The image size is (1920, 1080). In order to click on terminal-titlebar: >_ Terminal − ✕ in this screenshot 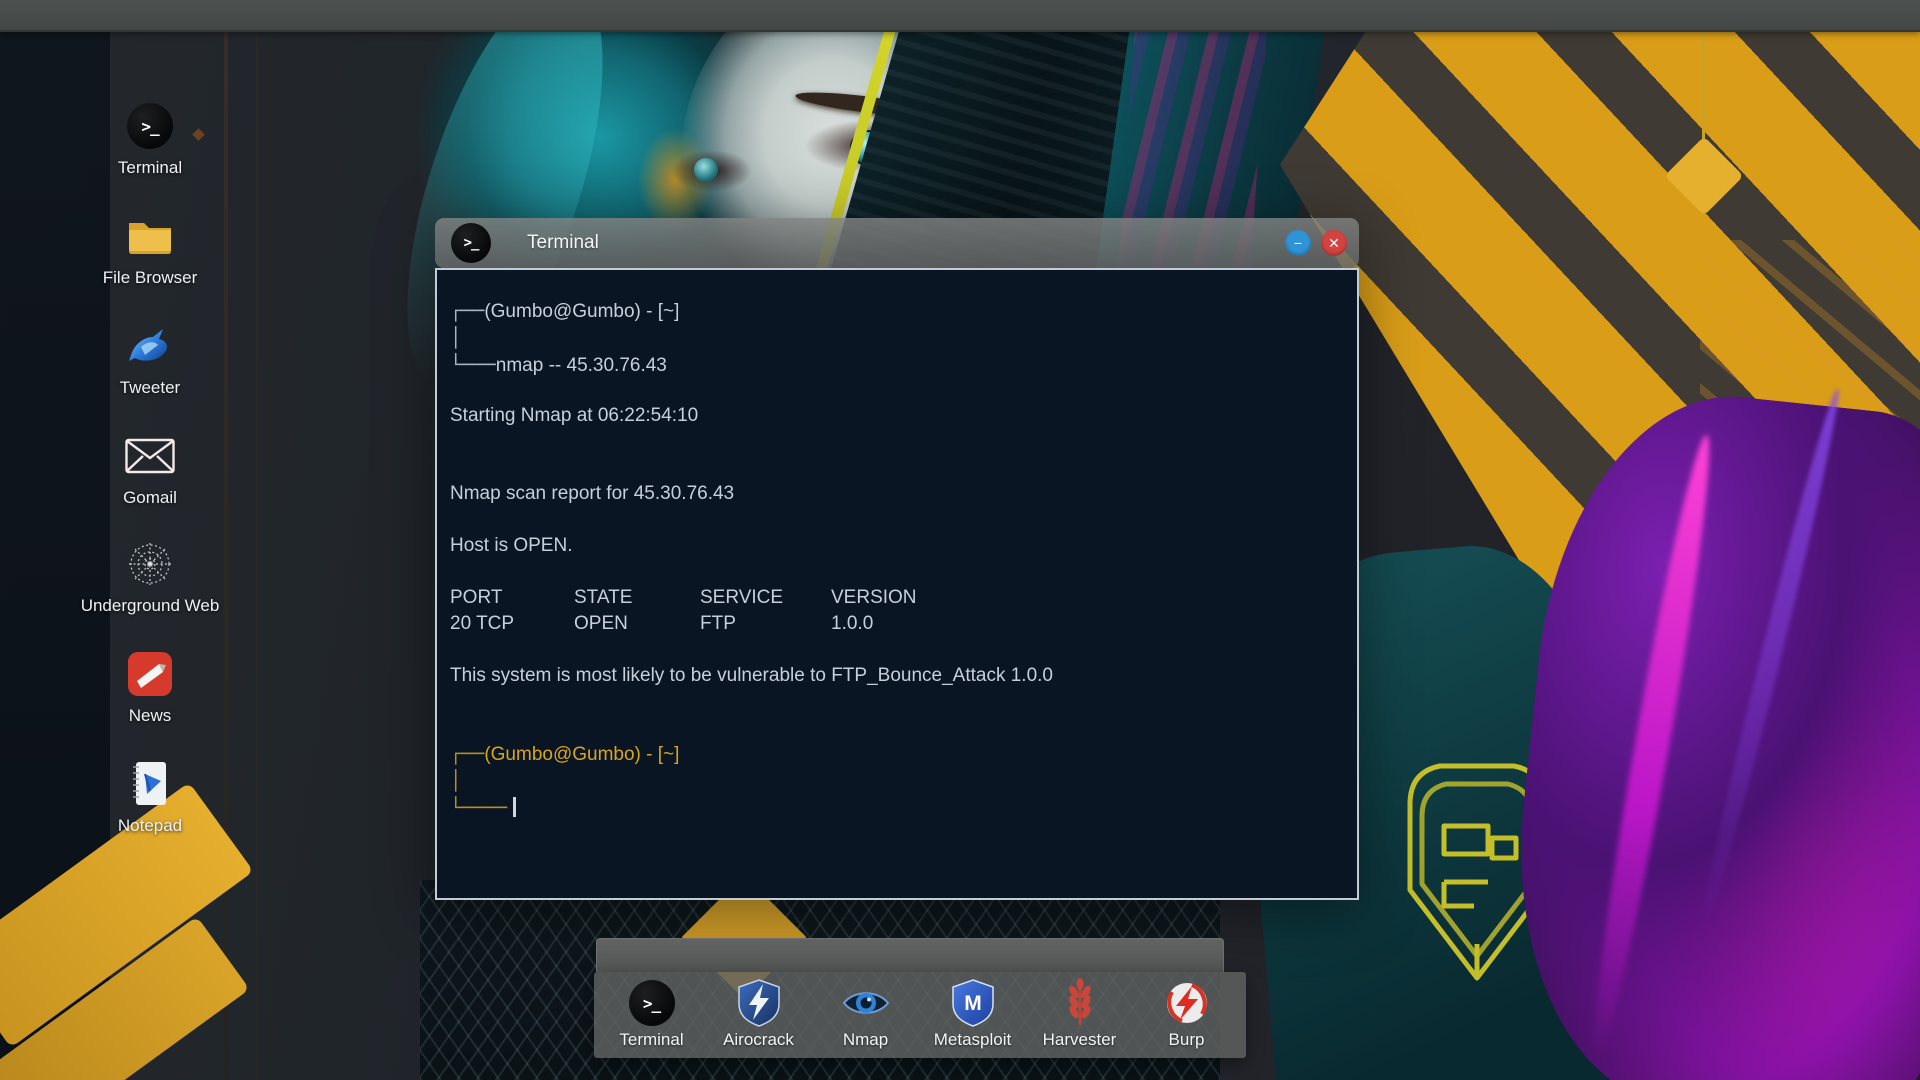, I will do `click(897, 243)`.